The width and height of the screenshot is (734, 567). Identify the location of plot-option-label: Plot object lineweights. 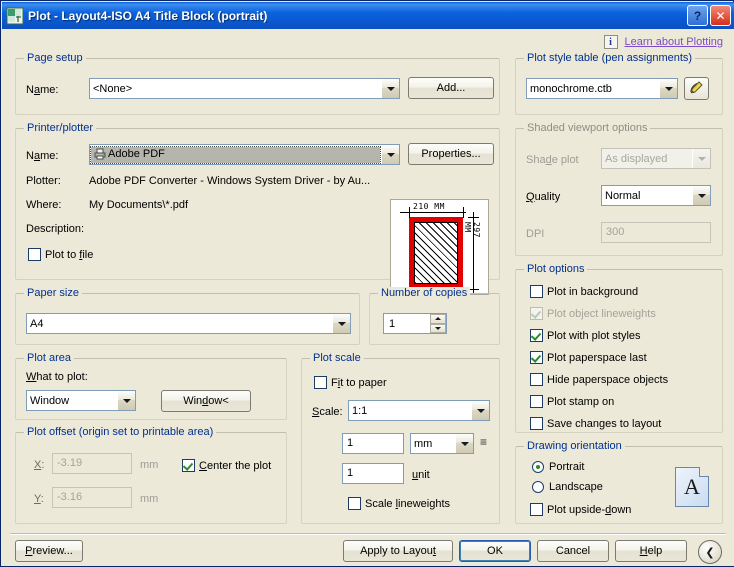
(601, 313).